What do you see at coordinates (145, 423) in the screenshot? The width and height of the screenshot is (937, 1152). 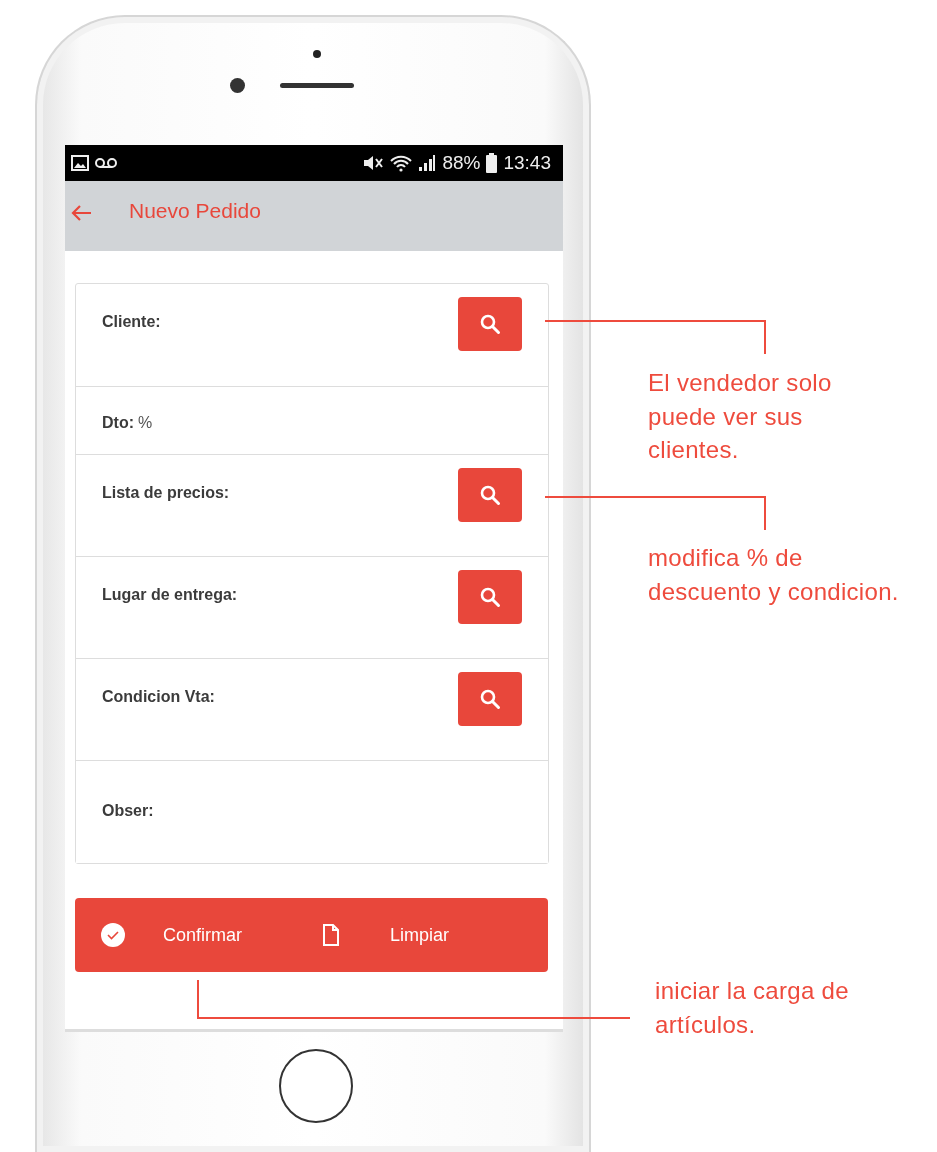 I see `field-value: %` at bounding box center [145, 423].